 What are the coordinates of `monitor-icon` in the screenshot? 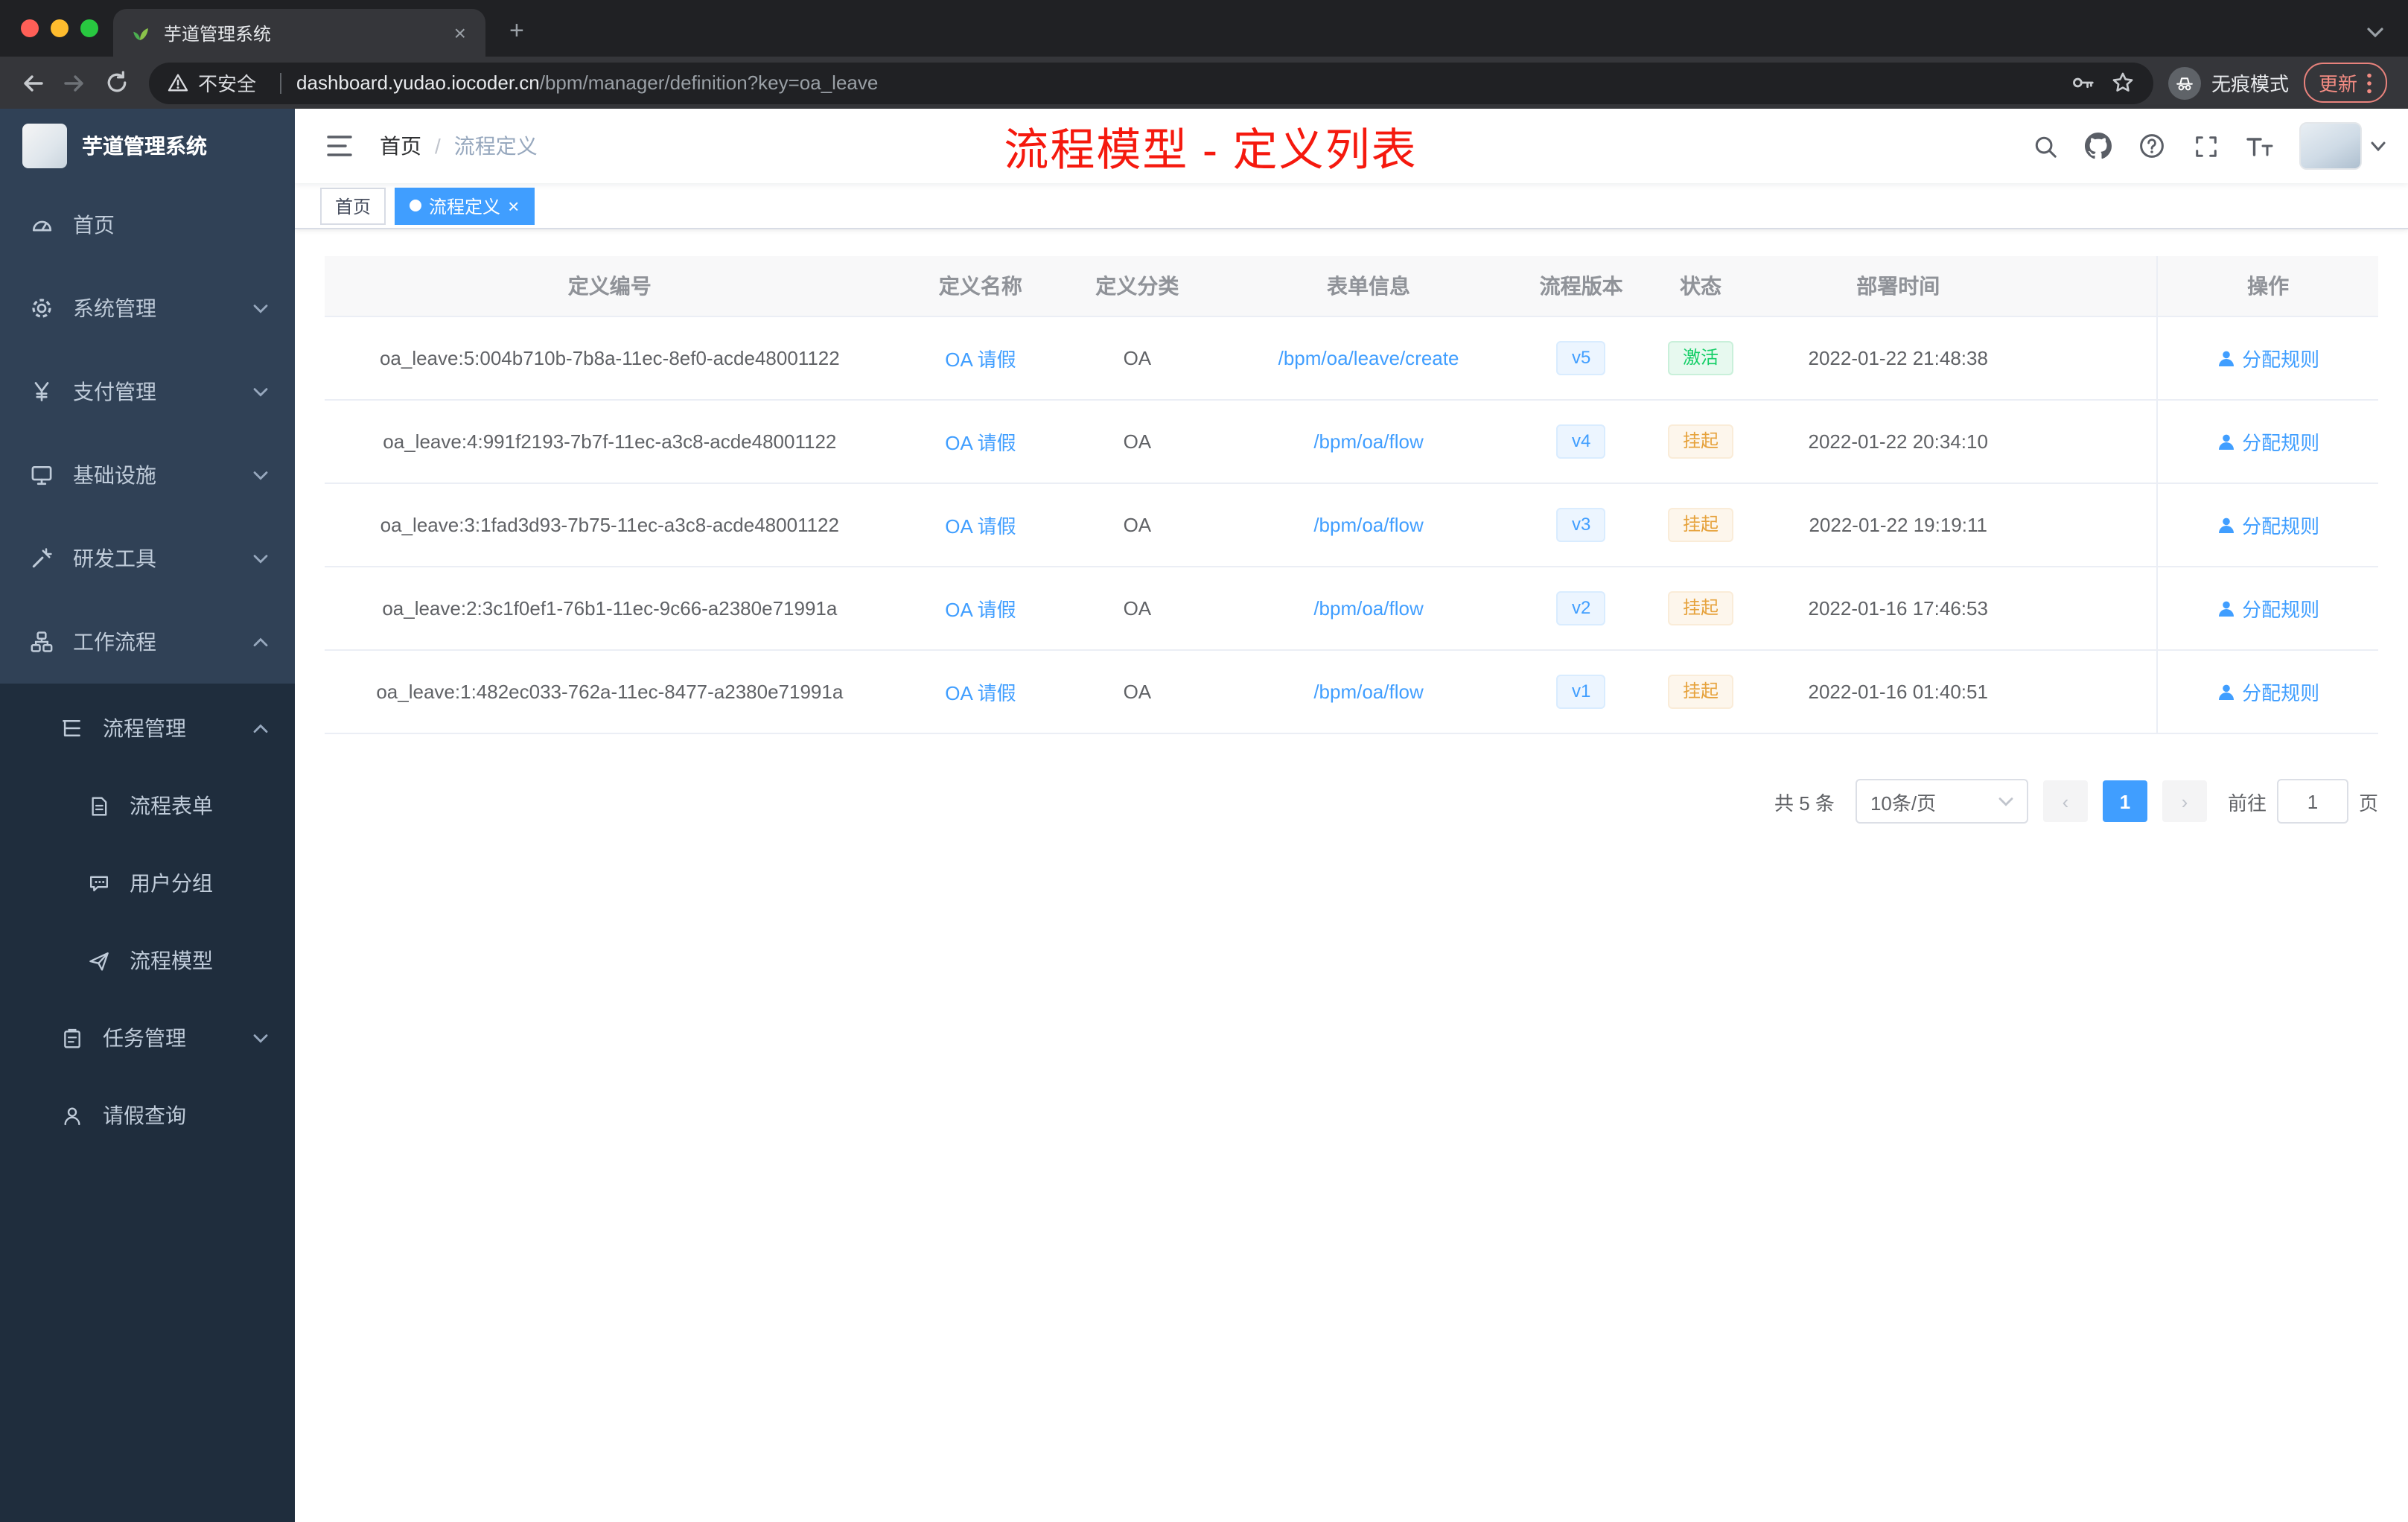 It's located at (42, 475).